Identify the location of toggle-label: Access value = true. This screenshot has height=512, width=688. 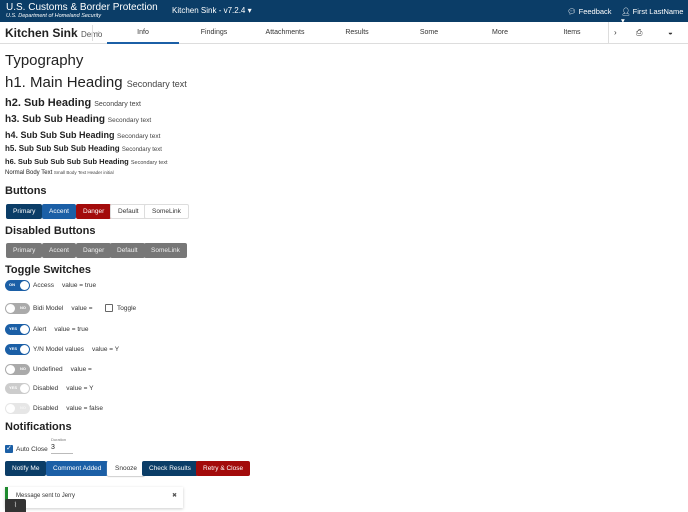
(64, 285).